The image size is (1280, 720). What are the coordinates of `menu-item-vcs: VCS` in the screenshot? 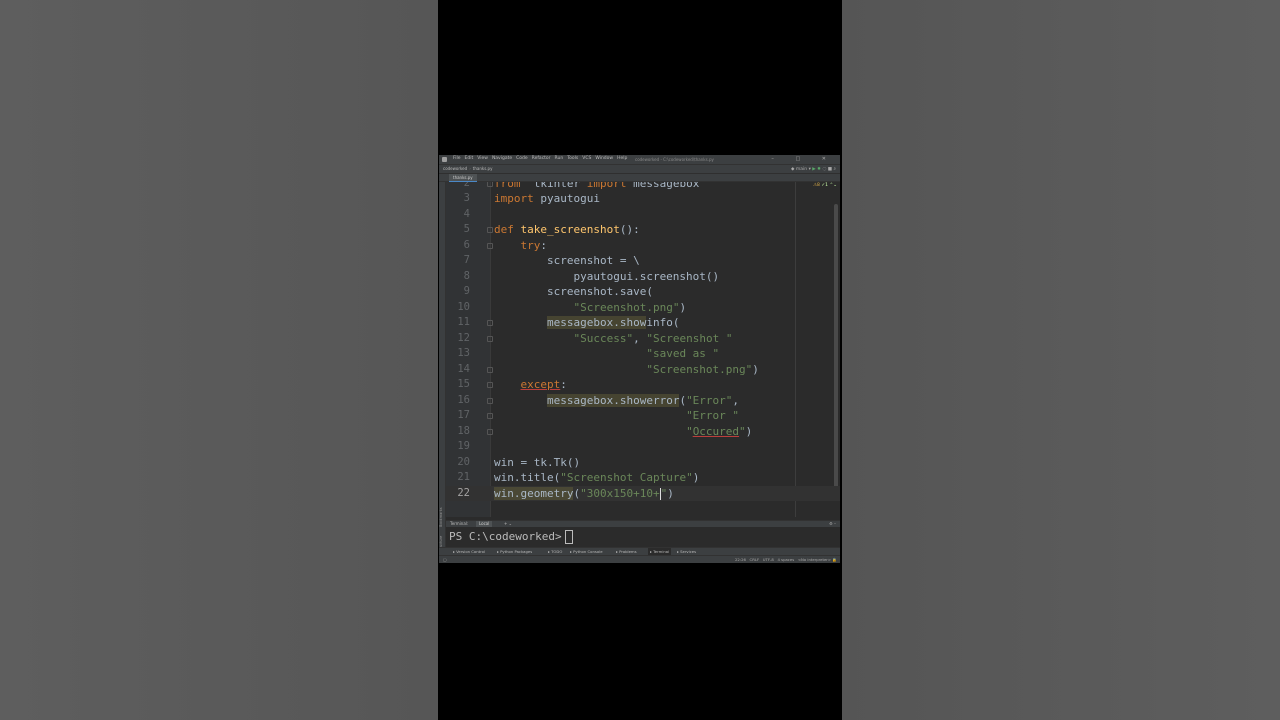 It's located at (586, 158).